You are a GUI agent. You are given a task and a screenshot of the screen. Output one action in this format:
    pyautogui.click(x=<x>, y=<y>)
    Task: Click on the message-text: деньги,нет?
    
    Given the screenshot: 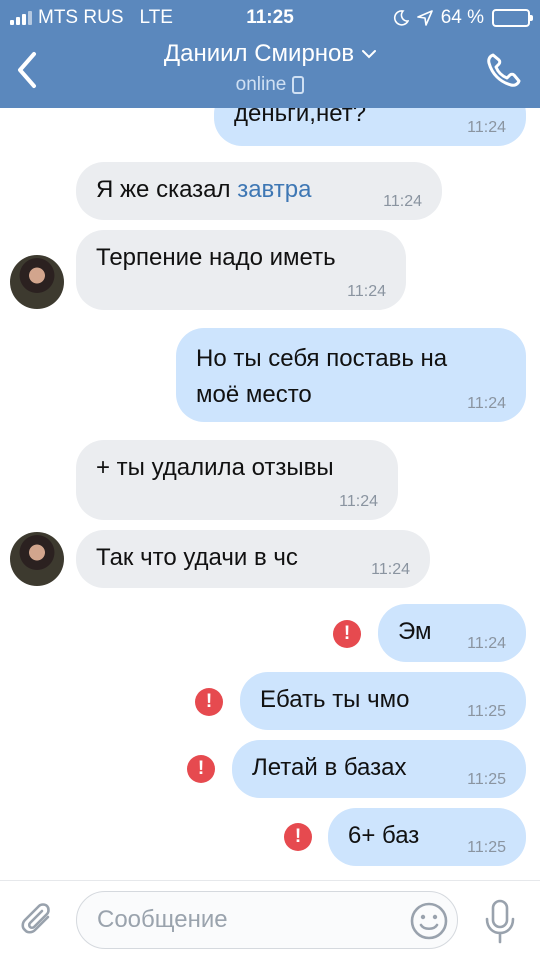 What is the action you would take?
    pyautogui.click(x=300, y=117)
    